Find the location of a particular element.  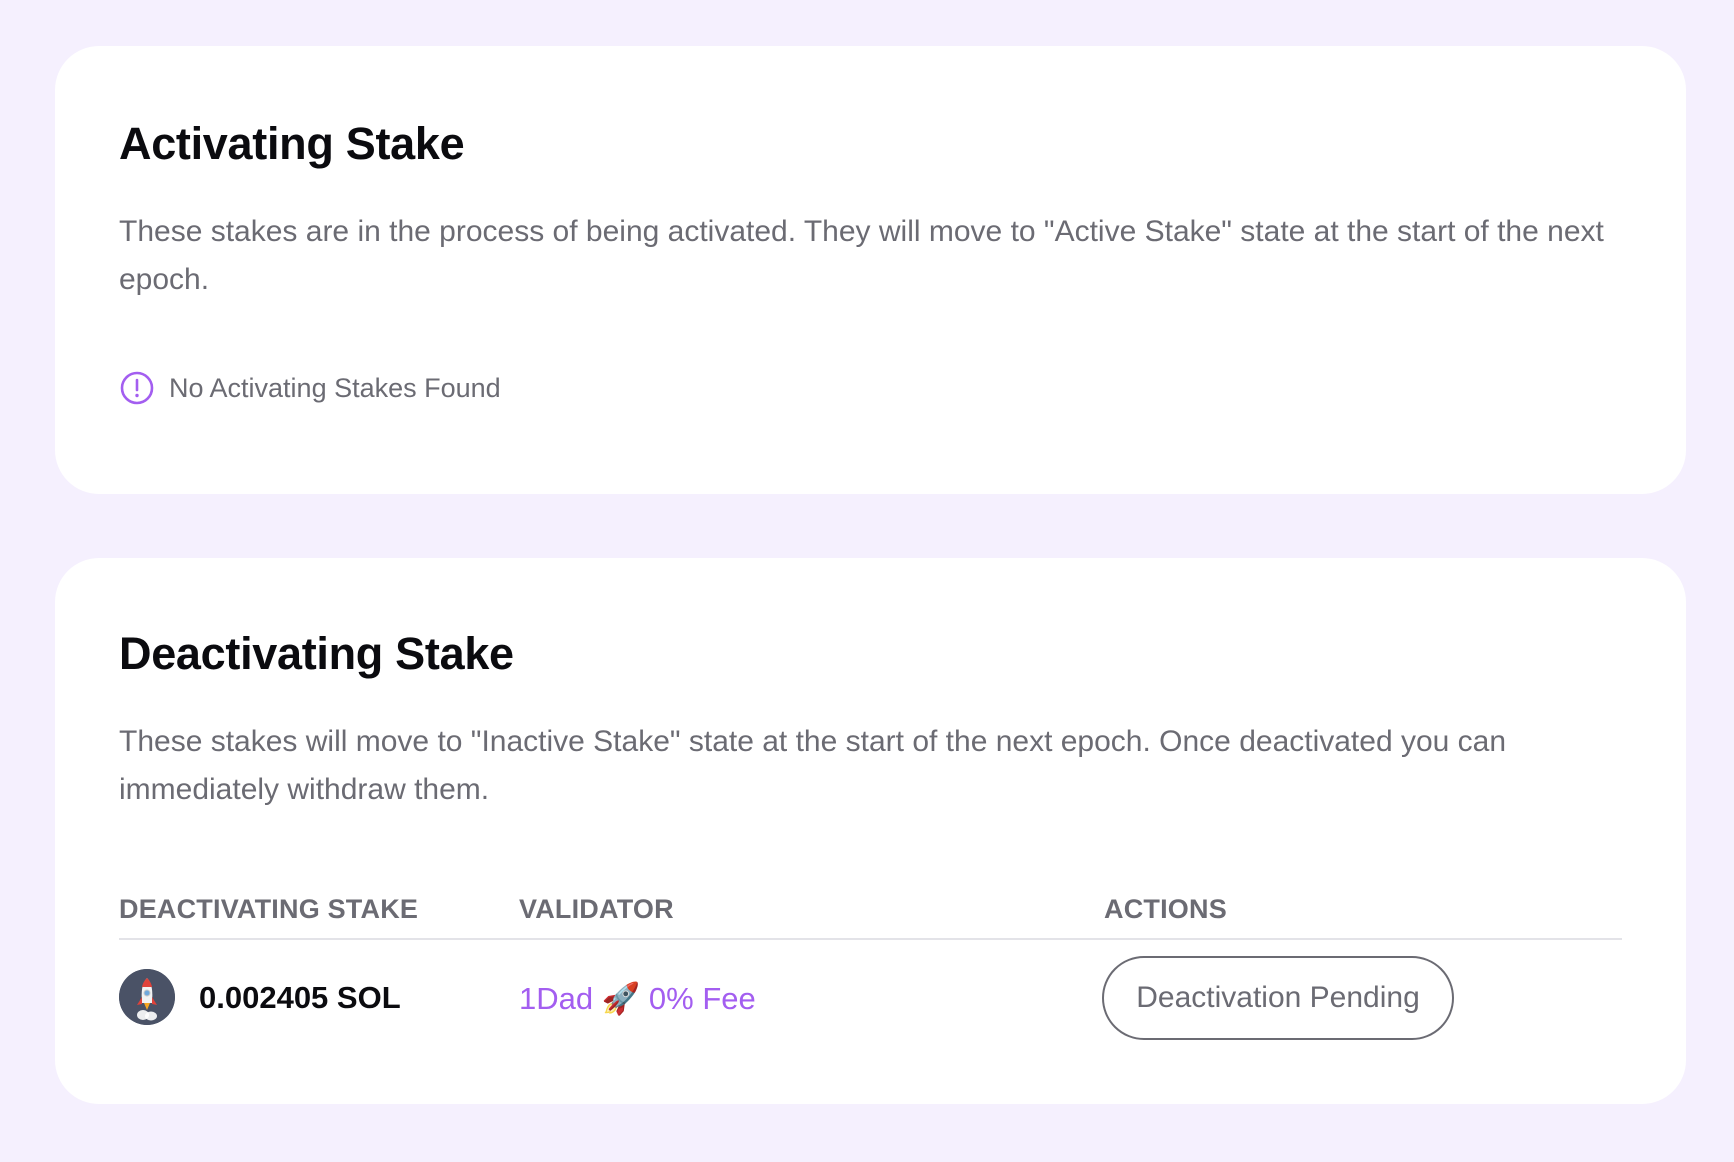

column-header-actions: ACTIONS is located at coordinates (1165, 909).